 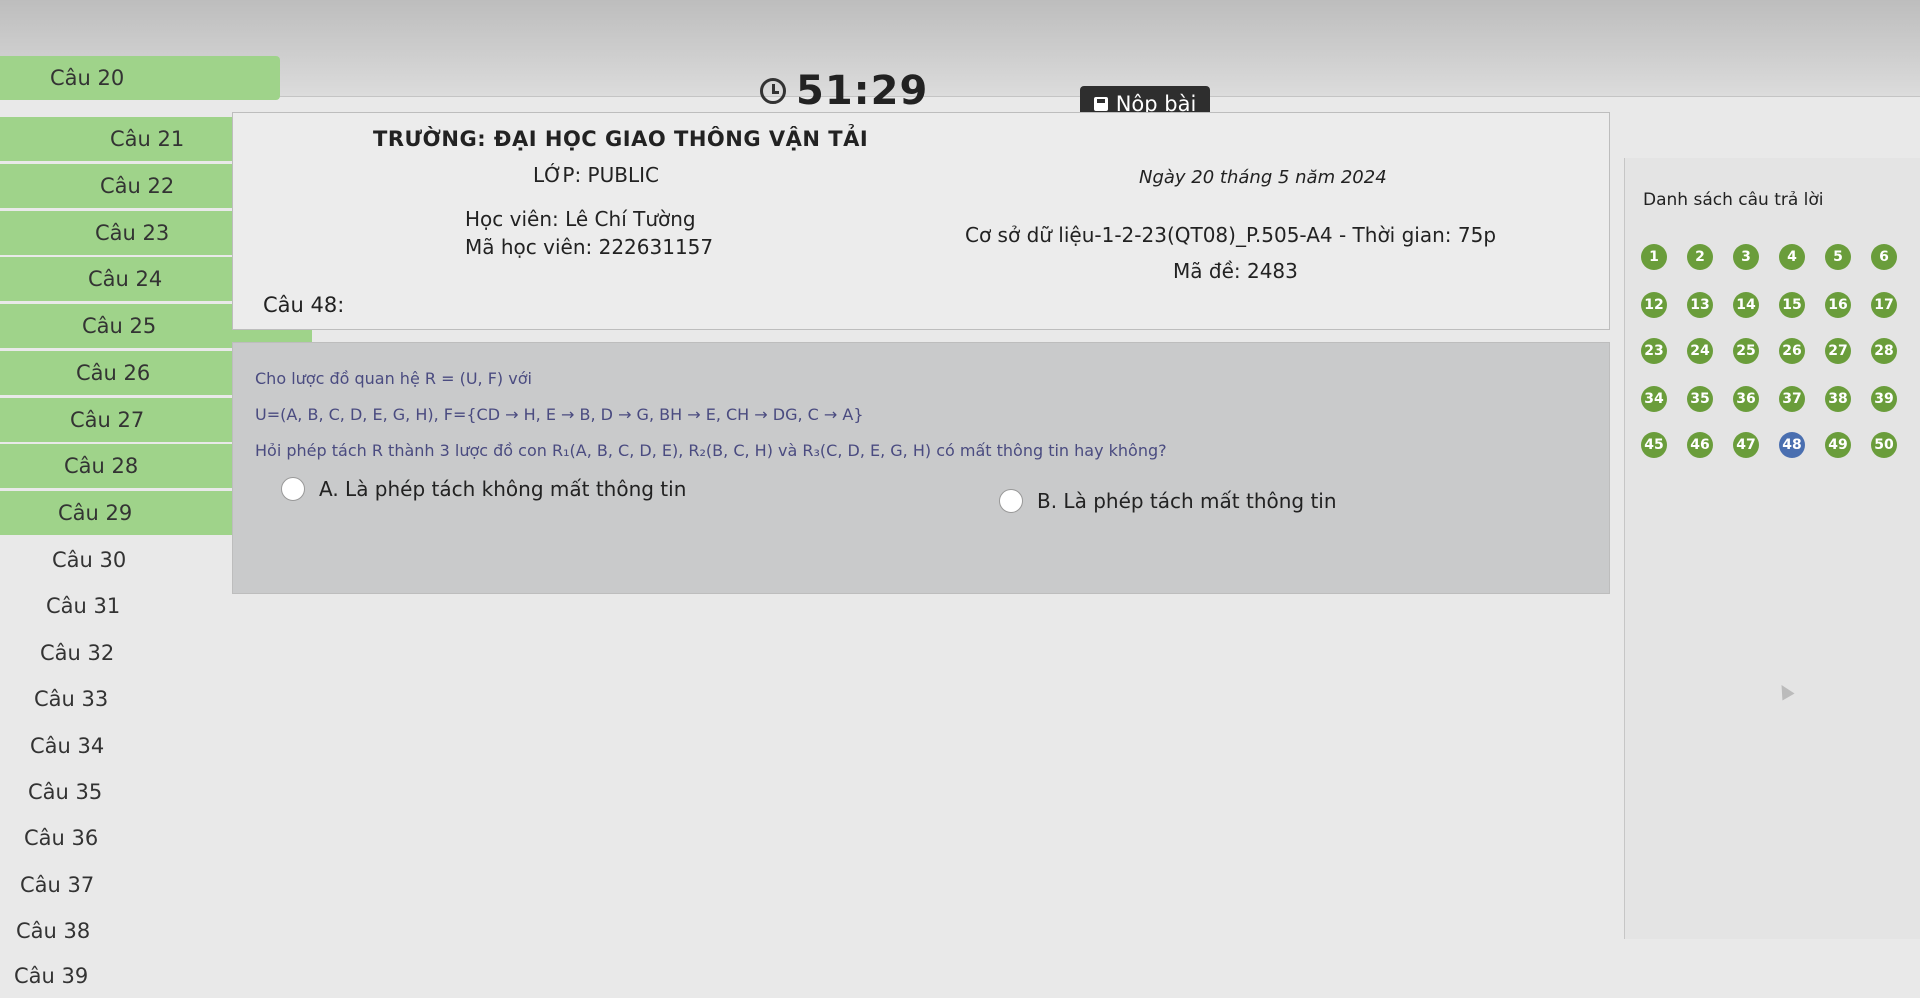 I want to click on answer-bubble: 4, so click(x=1792, y=257).